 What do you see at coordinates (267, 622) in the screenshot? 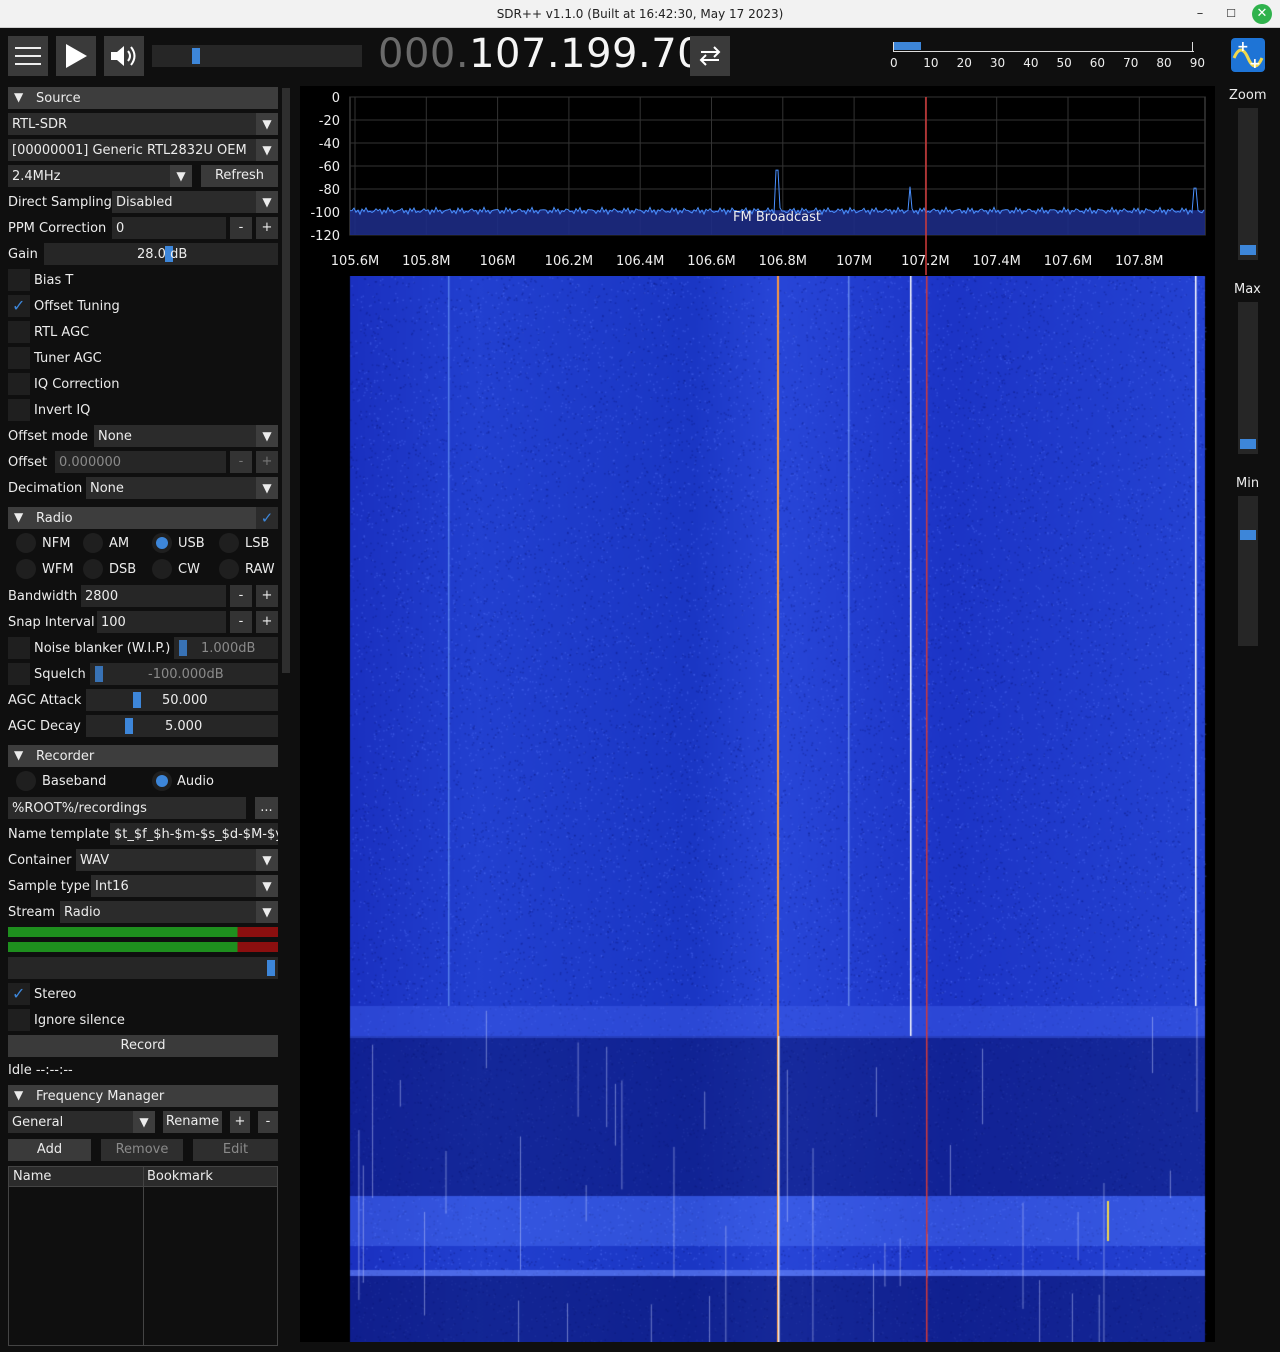
I see `snap-increment-button: +` at bounding box center [267, 622].